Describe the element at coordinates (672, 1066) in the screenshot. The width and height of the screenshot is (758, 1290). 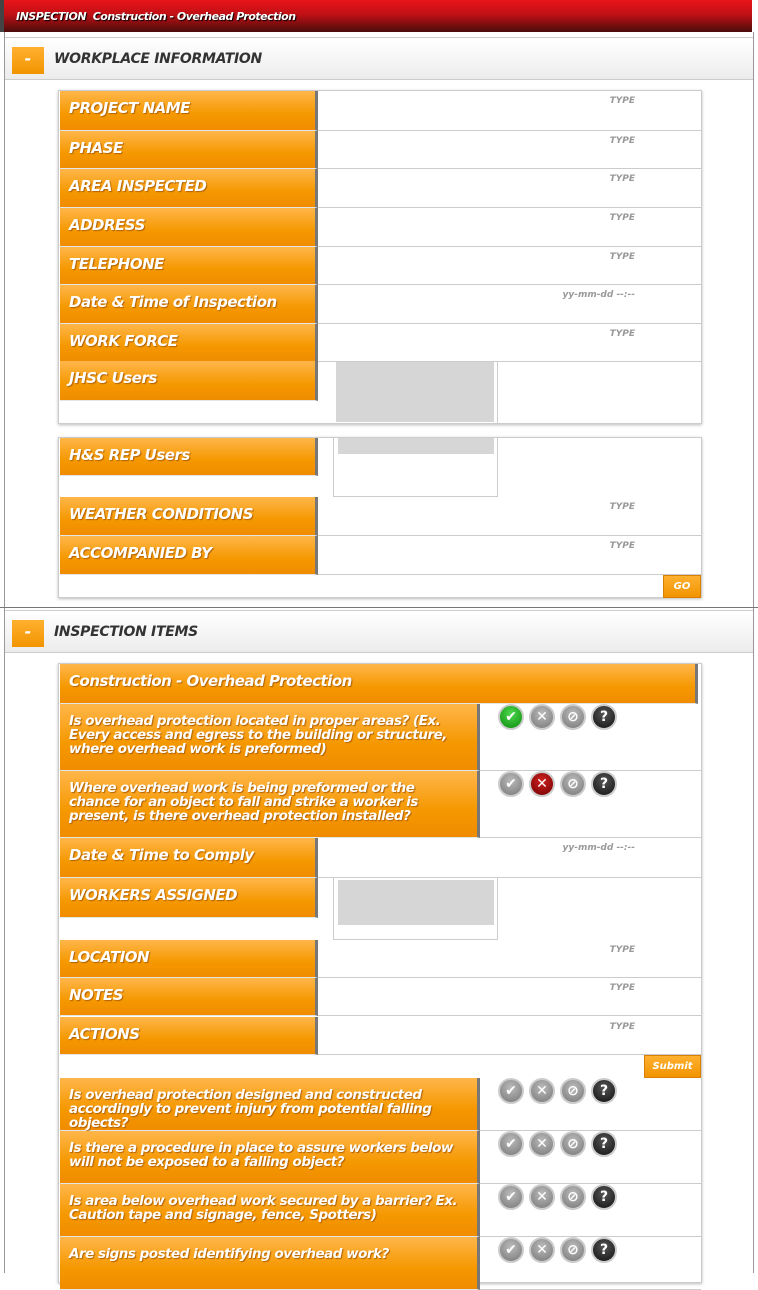
I see `submit-button: Submit` at that location.